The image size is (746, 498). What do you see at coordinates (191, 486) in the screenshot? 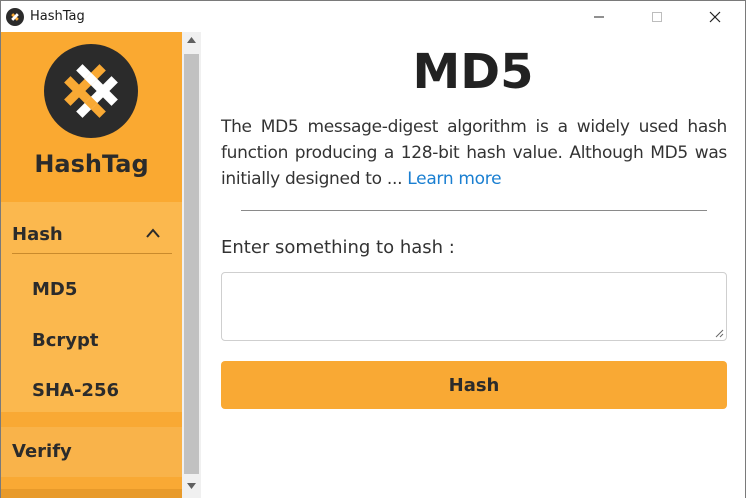
I see `scroll-down-icon` at bounding box center [191, 486].